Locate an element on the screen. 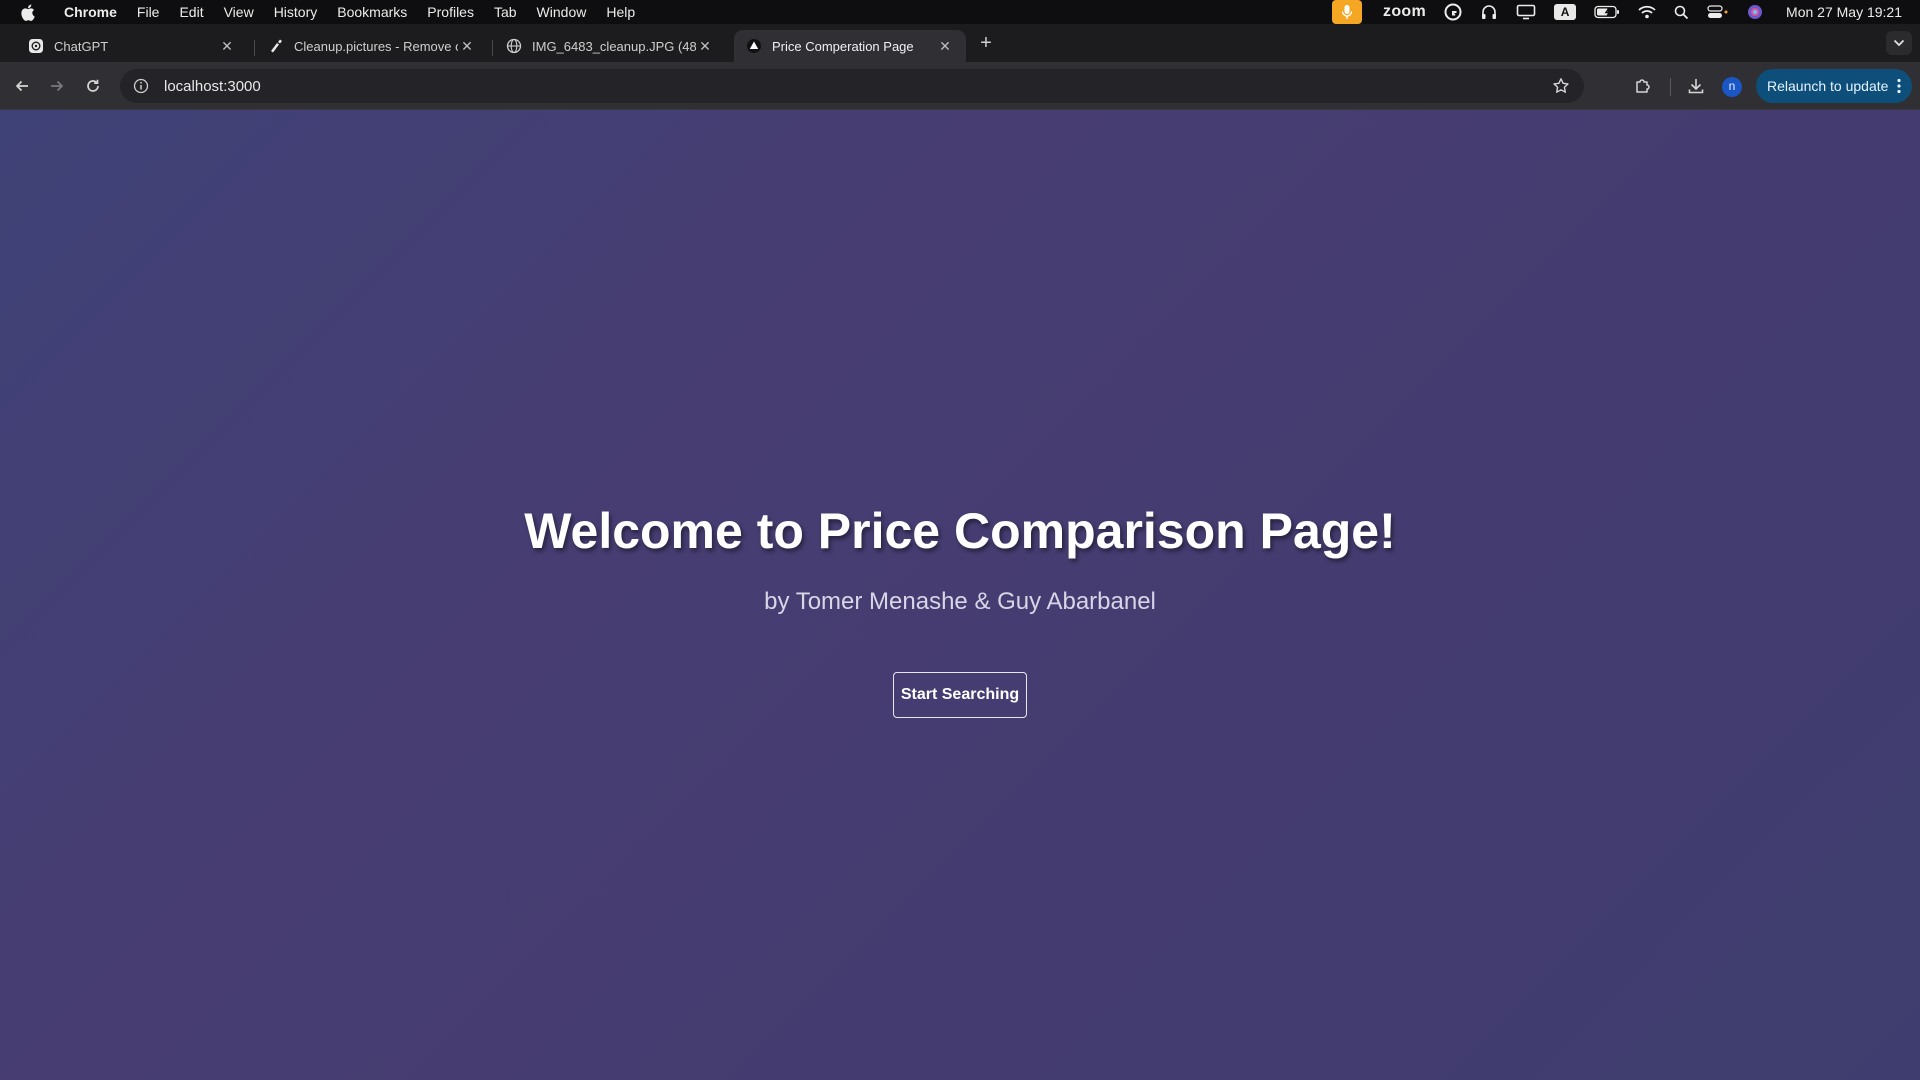 The image size is (1920, 1080). triangle-icon is located at coordinates (754, 46).